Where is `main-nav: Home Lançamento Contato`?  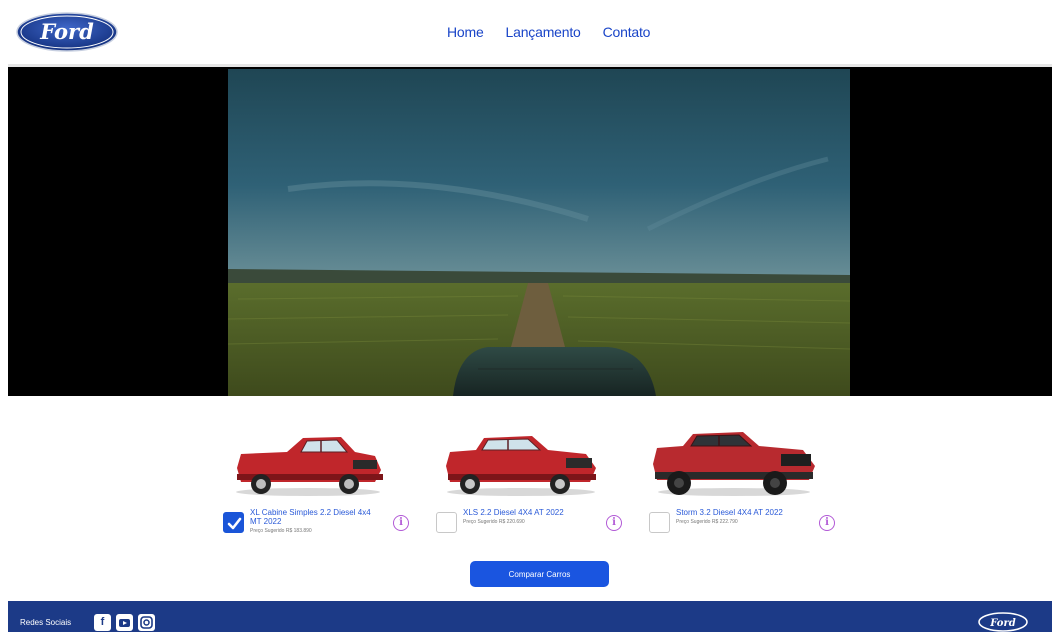
main-nav: Home Lançamento Contato is located at coordinates (548, 32).